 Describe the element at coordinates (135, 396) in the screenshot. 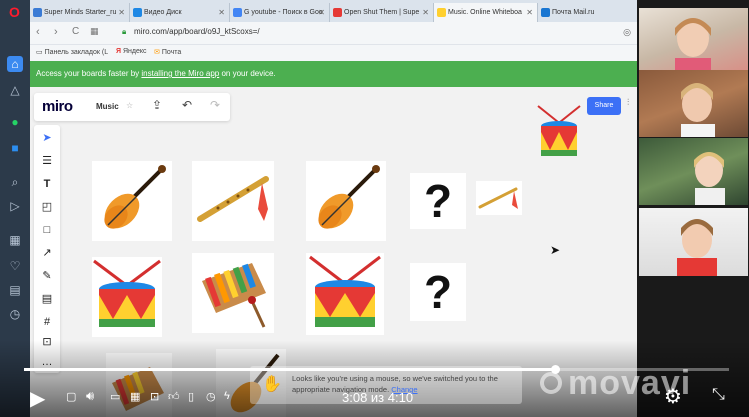

I see `qr-icon: ▦` at that location.